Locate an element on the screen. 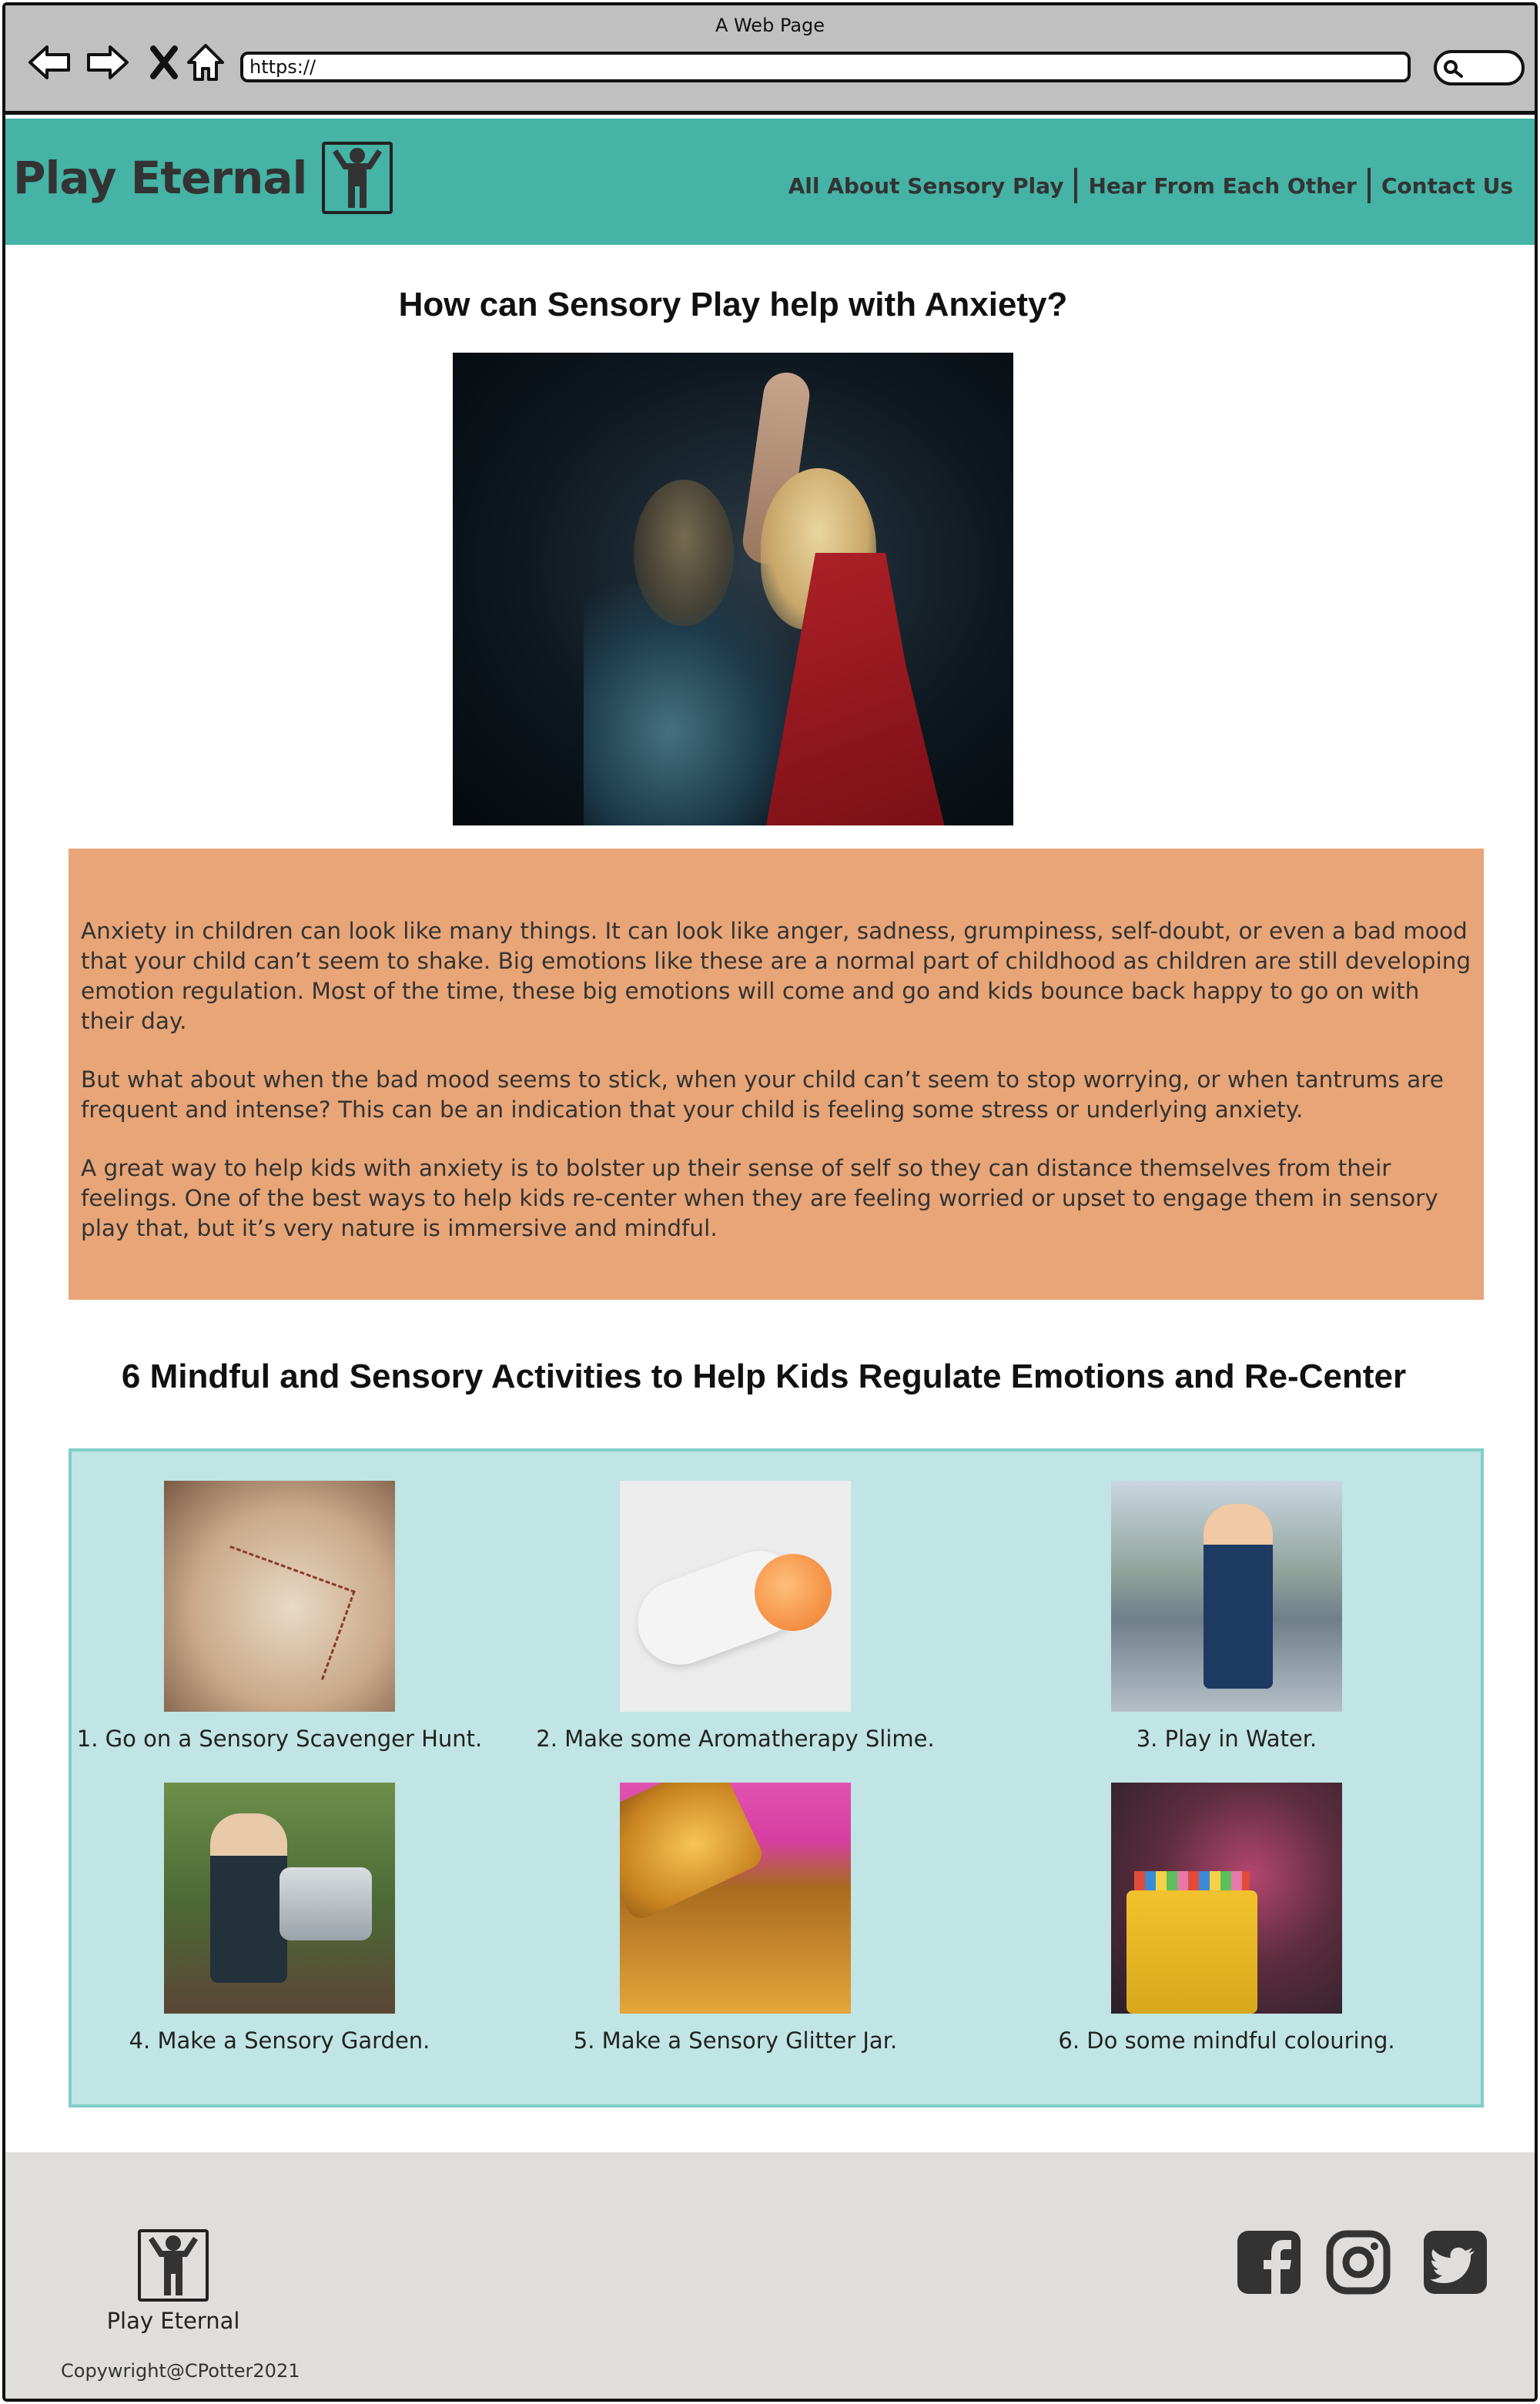  brand: Play Eternal is located at coordinates (203, 178).